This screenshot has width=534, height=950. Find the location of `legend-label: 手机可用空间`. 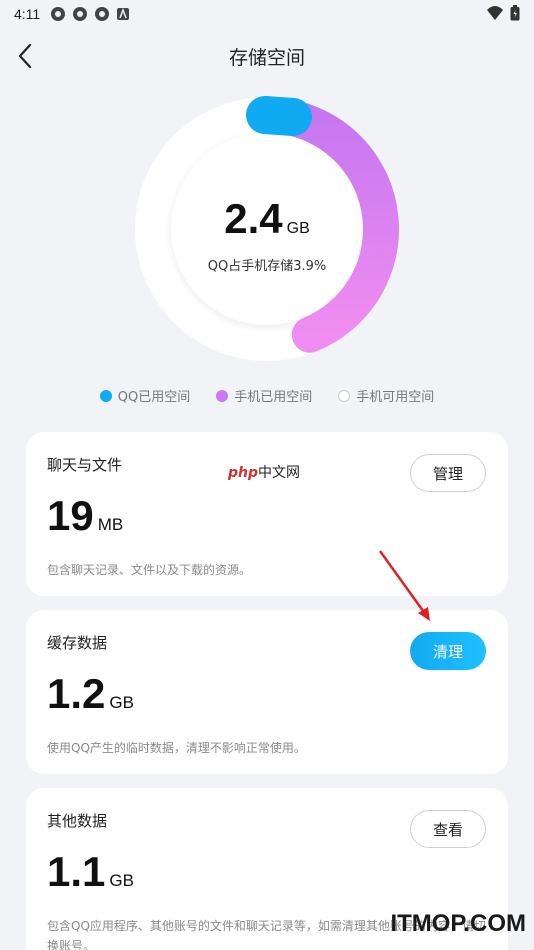

legend-label: 手机可用空间 is located at coordinates (395, 397).